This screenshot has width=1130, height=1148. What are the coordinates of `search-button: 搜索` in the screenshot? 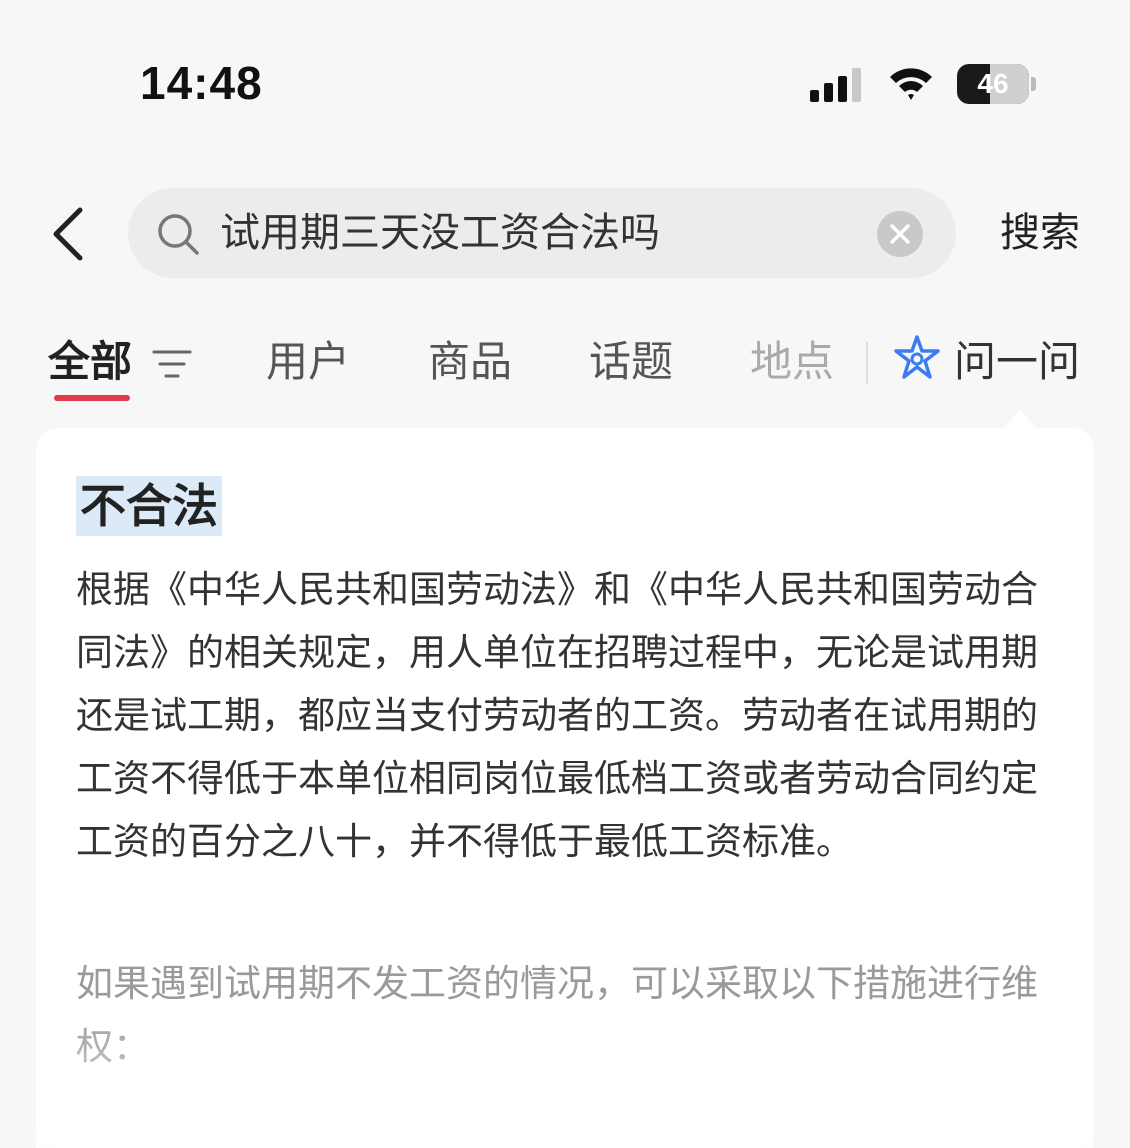 It's located at (1040, 233).